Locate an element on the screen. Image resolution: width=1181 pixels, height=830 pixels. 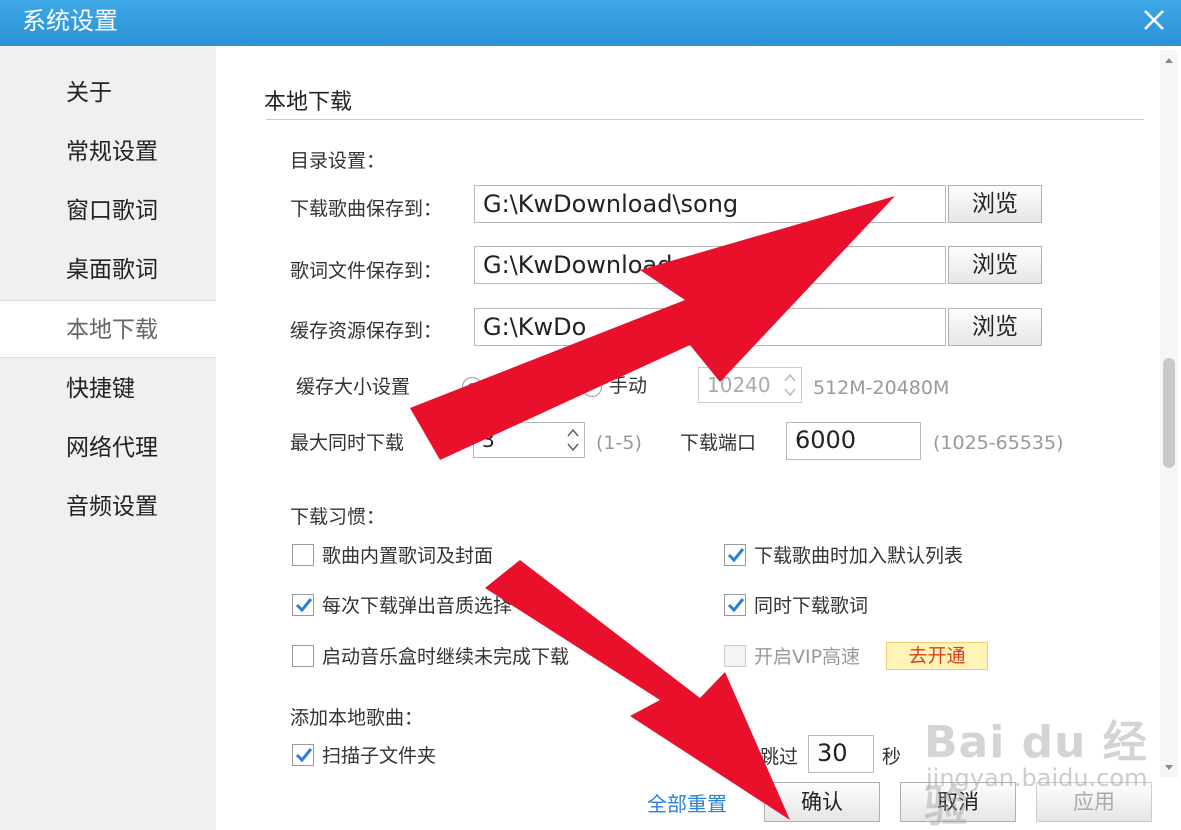
baidu-watermark-url: jingyan.baidu.com is located at coordinates (1037, 778).